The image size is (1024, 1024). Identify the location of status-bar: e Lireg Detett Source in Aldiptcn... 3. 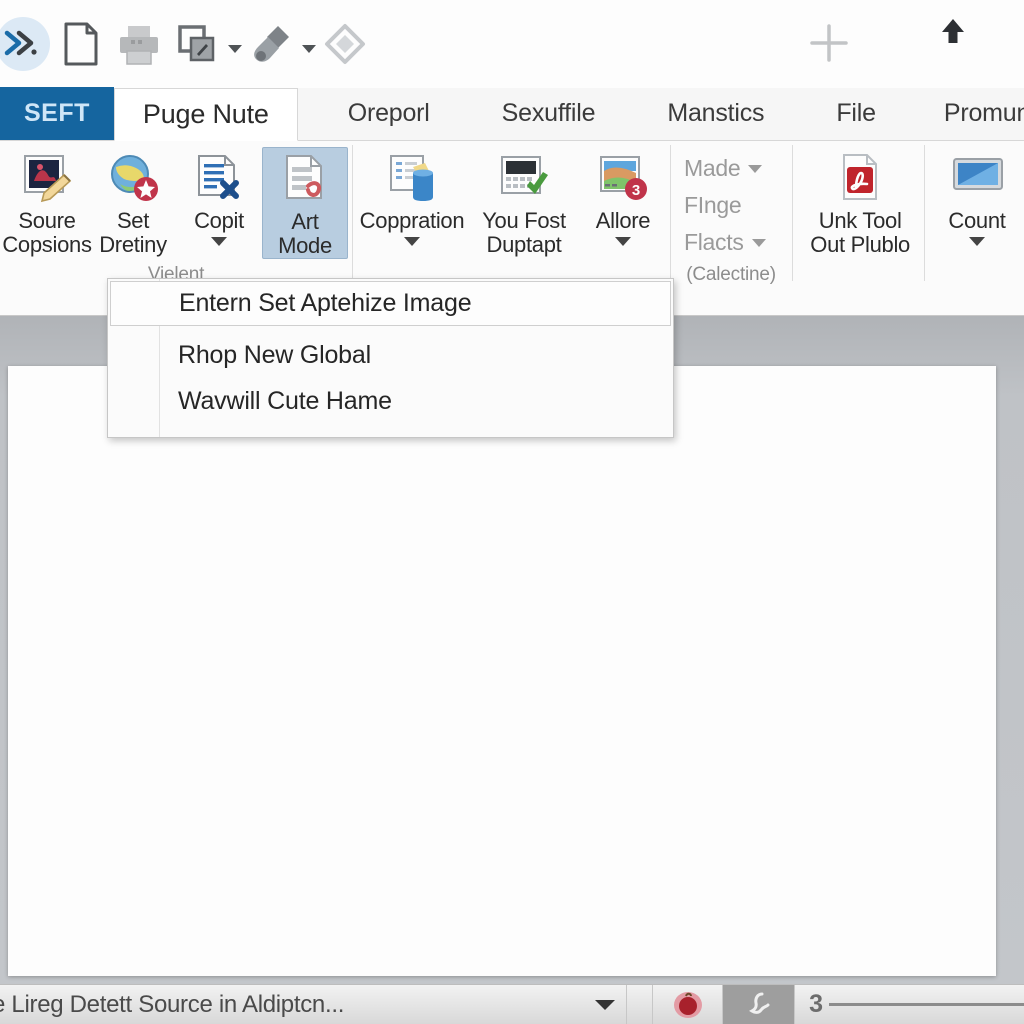
(512, 1004).